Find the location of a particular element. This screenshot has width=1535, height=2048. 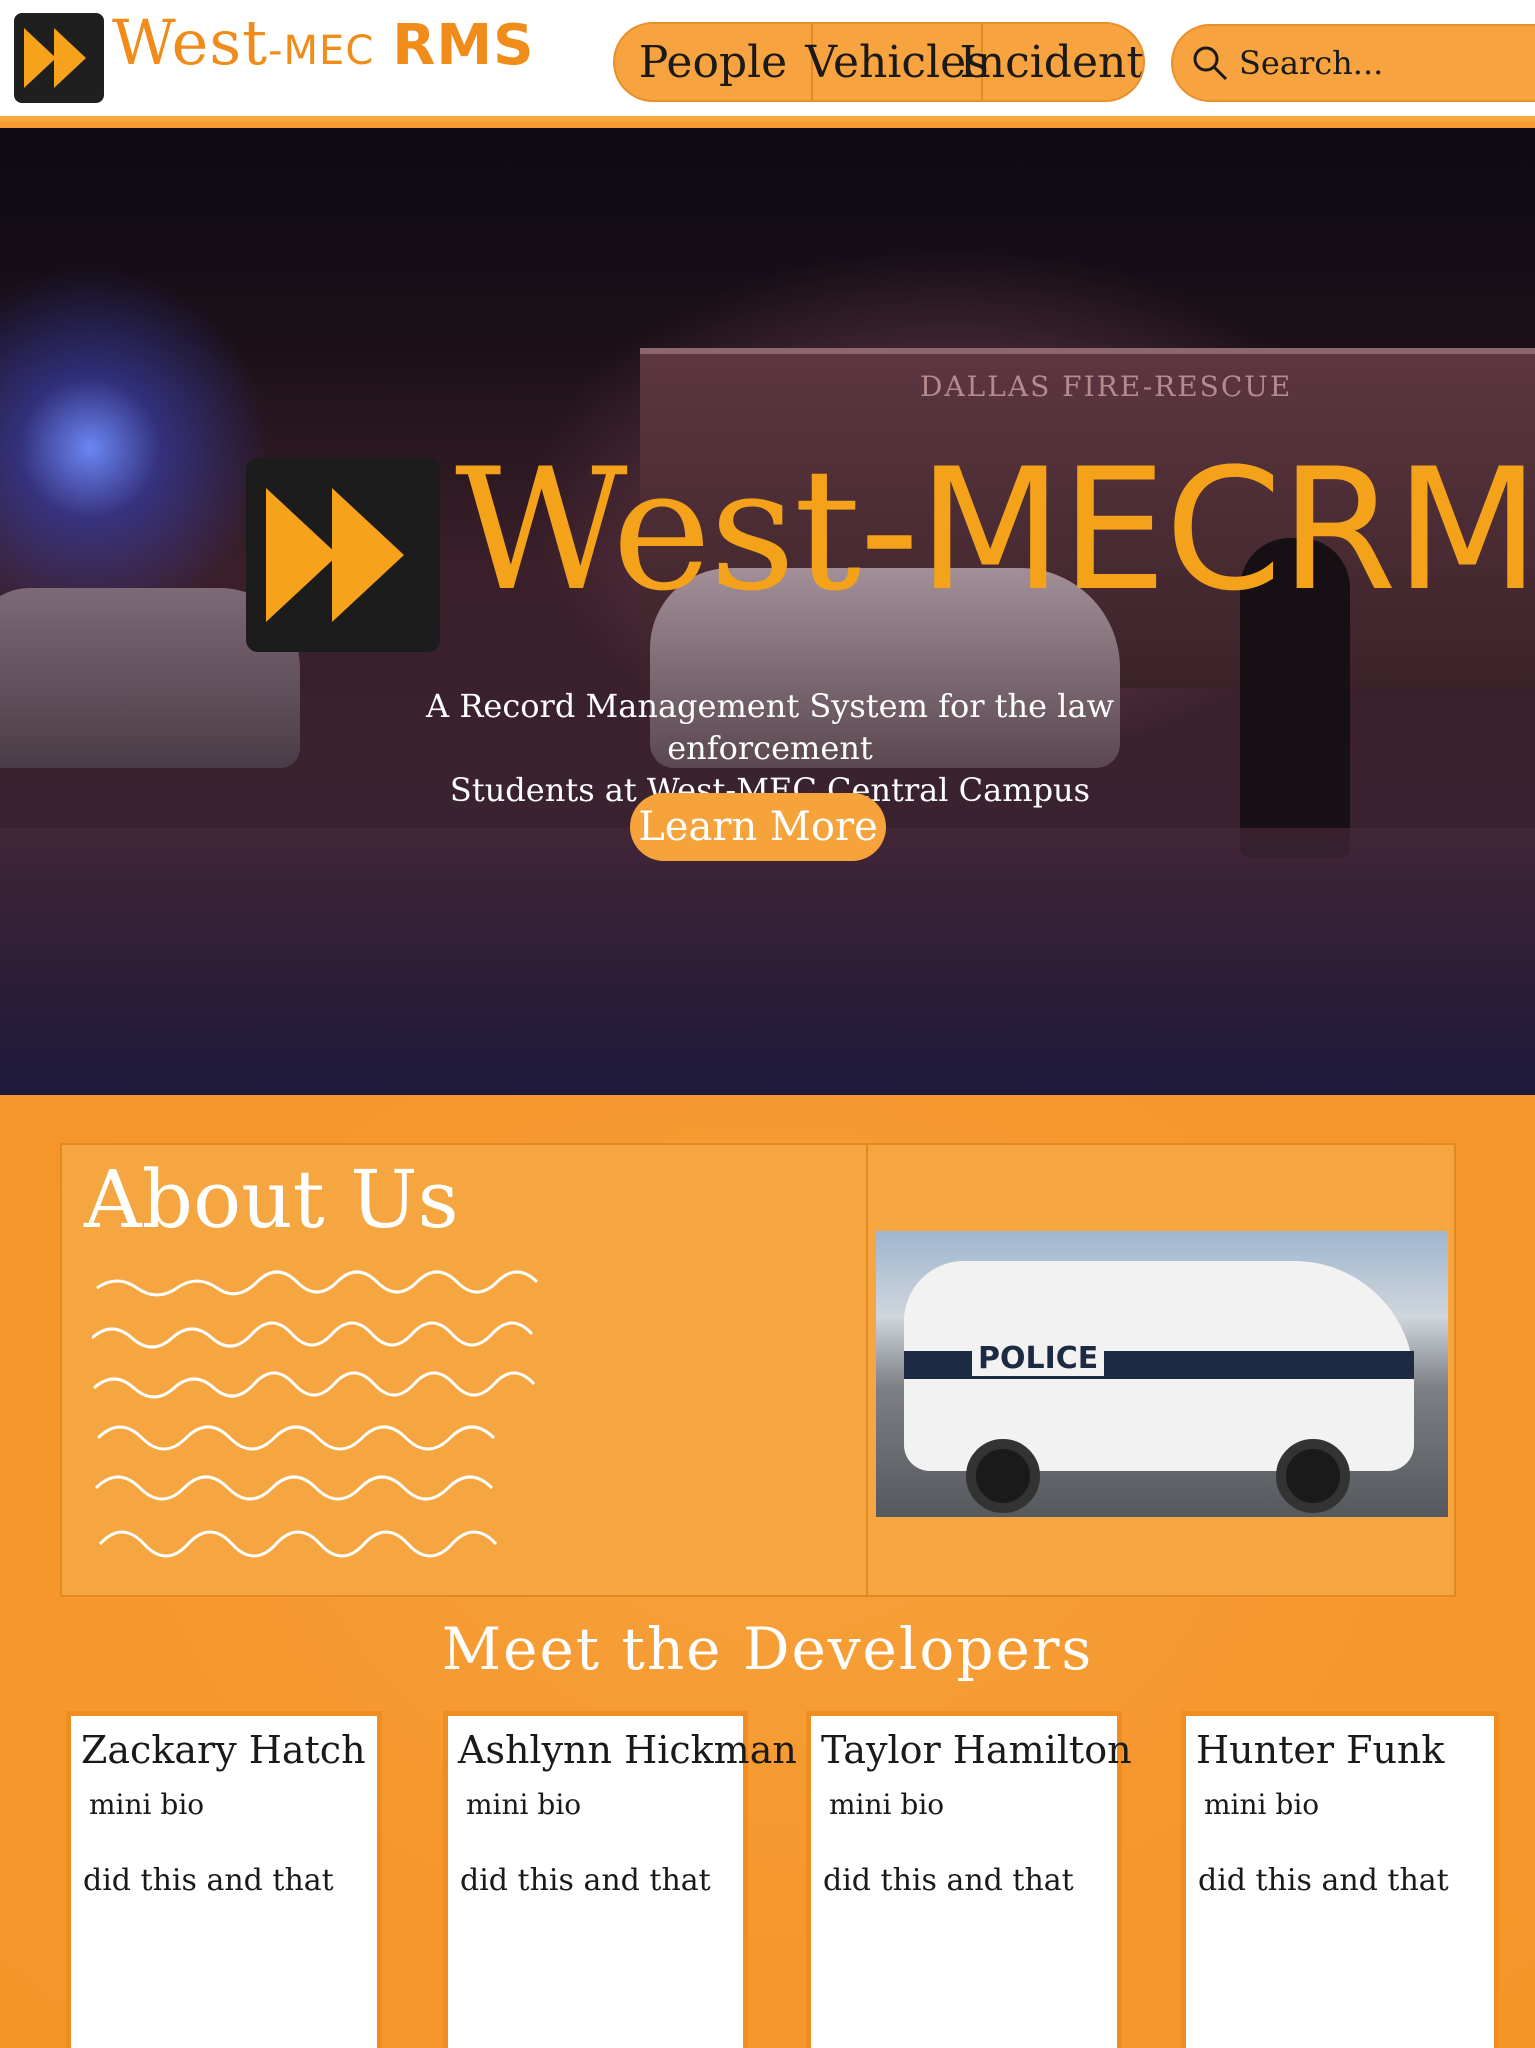

about-divider is located at coordinates (867, 1370).